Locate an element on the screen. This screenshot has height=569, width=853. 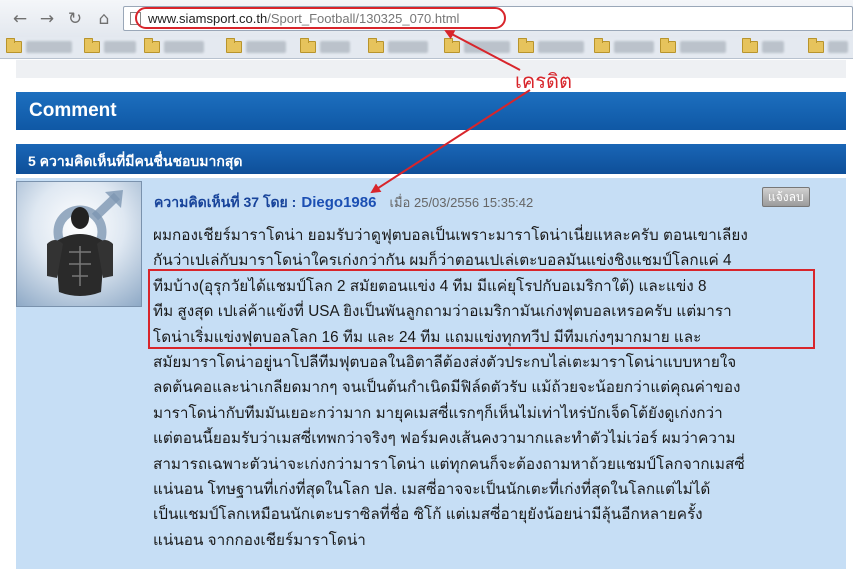
comment-header-title: Comment is located at coordinates (73, 110).